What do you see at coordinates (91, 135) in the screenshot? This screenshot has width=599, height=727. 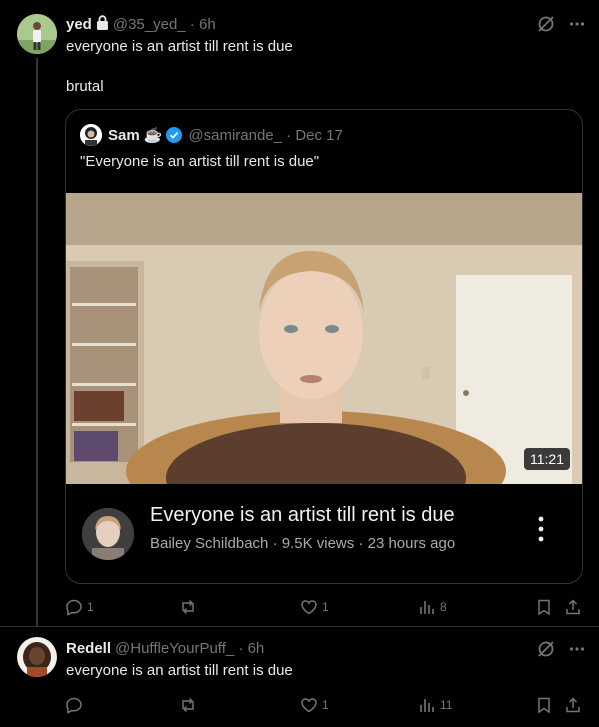 I see `avatar-sam` at bounding box center [91, 135].